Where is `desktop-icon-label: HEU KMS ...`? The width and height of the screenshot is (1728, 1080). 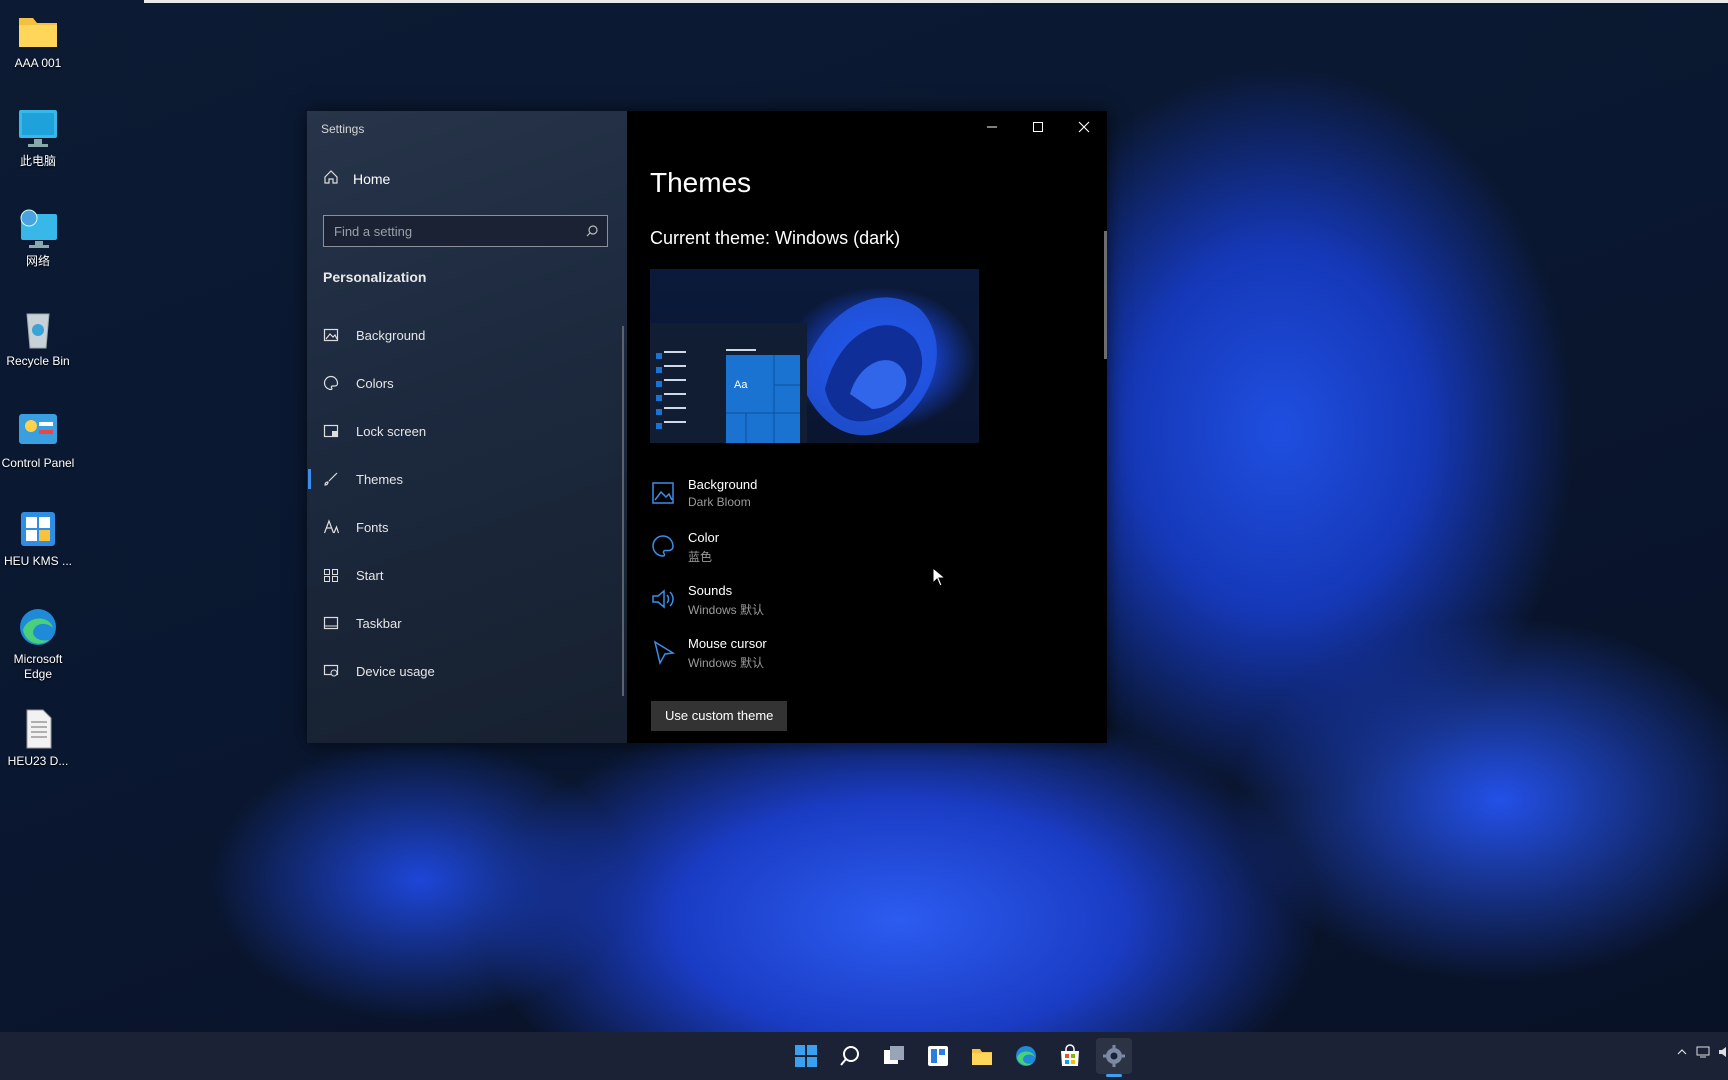
desktop-icon-label: HEU KMS ... is located at coordinates (37, 561).